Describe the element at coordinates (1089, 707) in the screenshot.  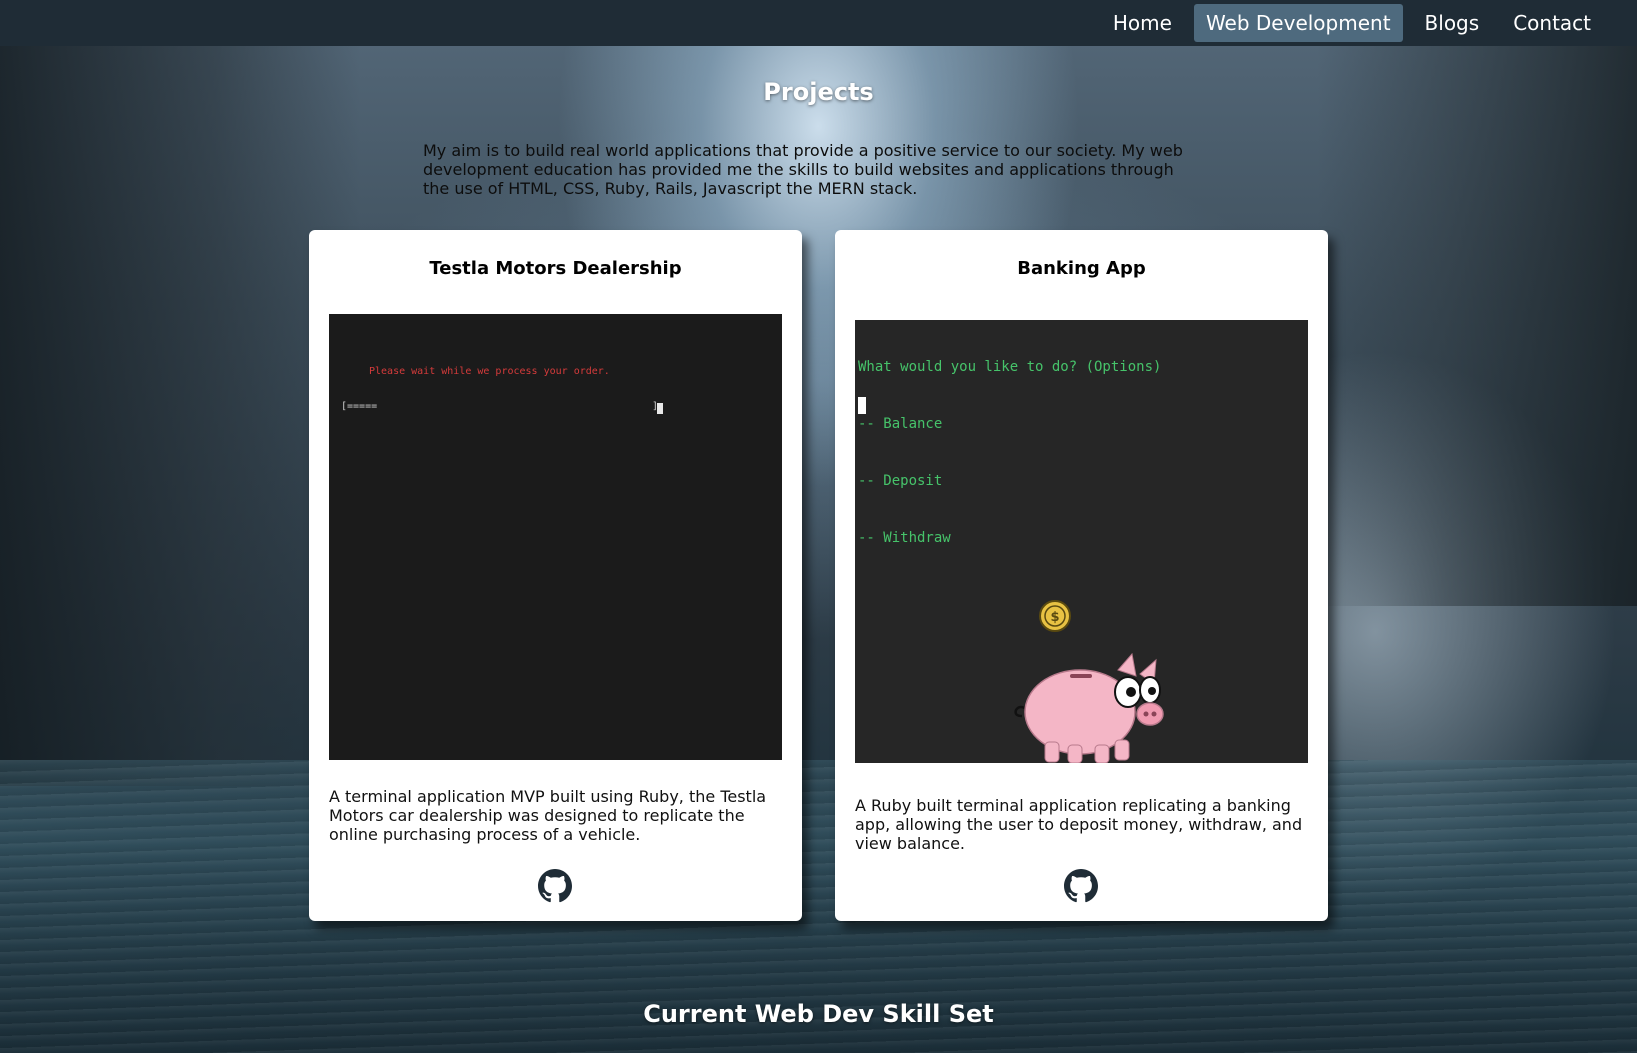
I see `piggy-bank-icon` at that location.